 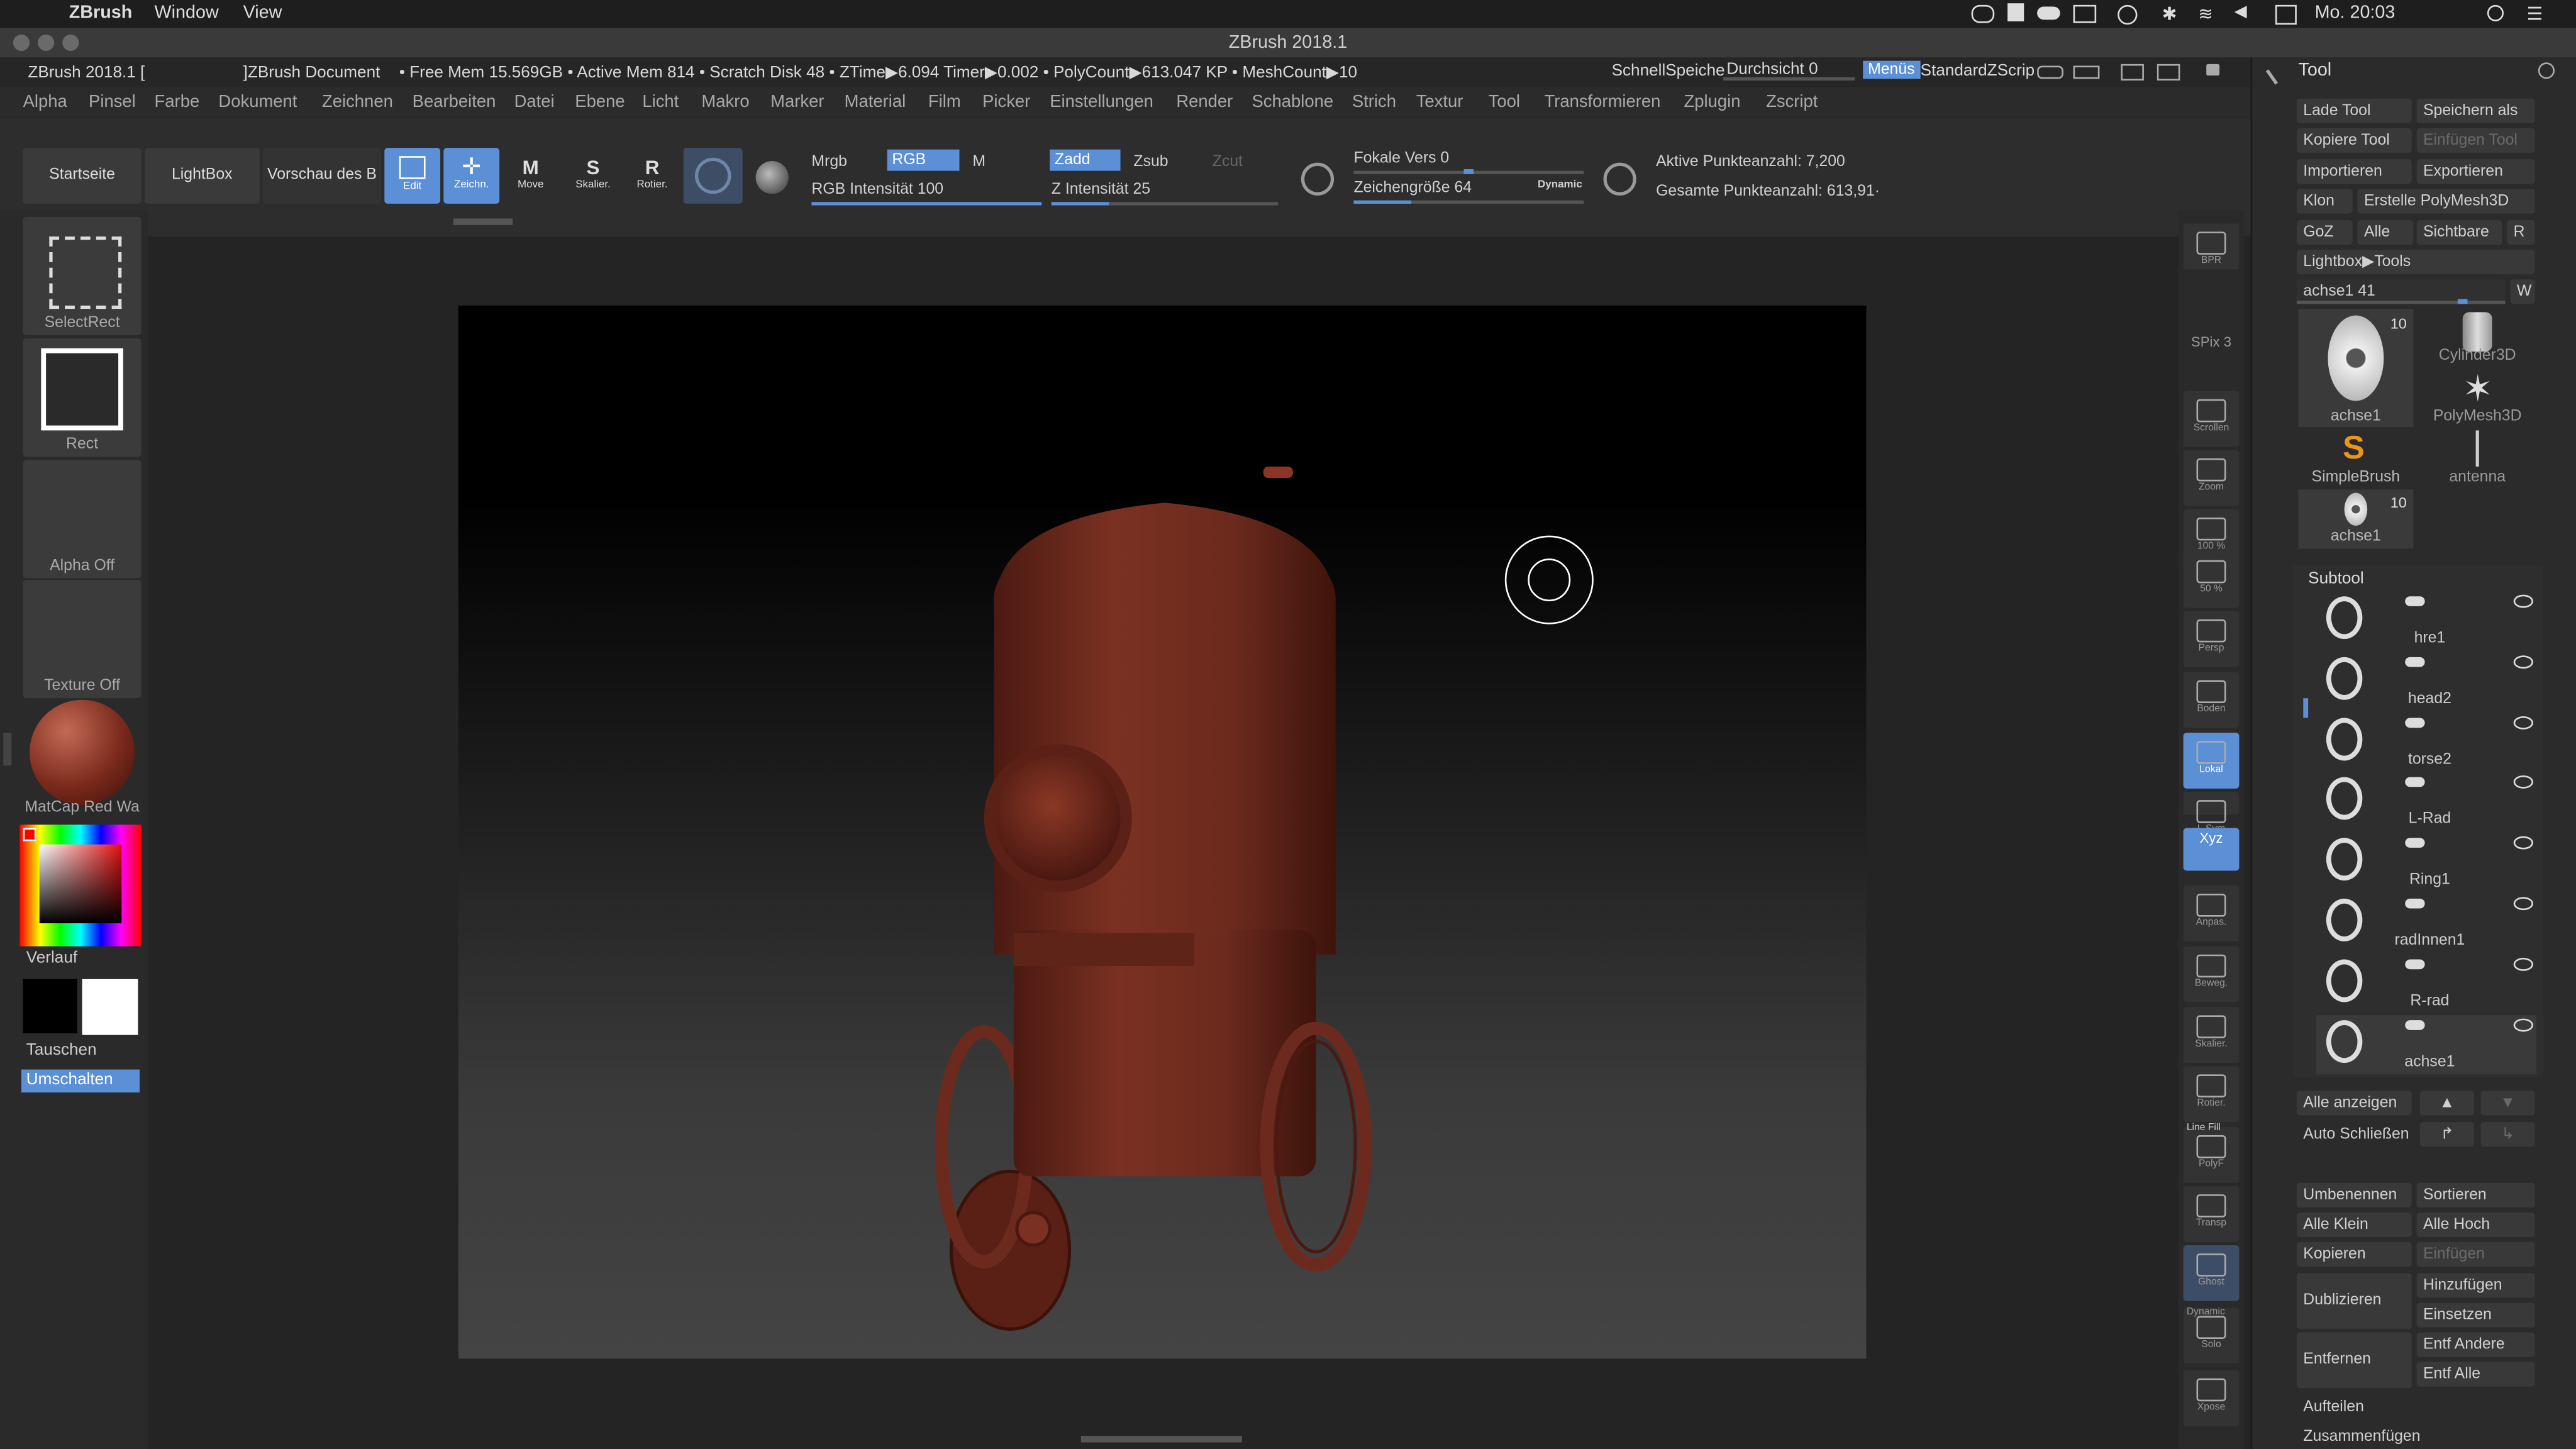 What do you see at coordinates (2477, 399) in the screenshot?
I see `tool-thumb-polymesh3d: ✶ PolyMesh3D` at bounding box center [2477, 399].